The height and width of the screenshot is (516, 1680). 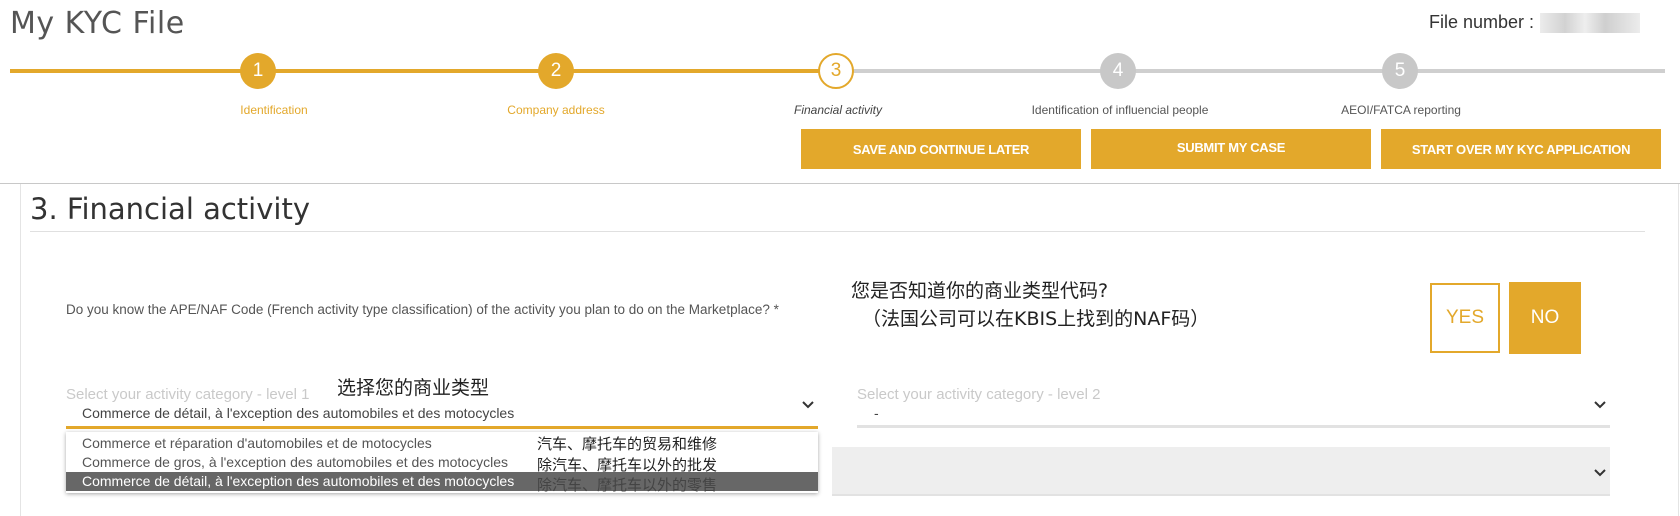 What do you see at coordinates (1233, 426) in the screenshot?
I see `category-level2-underline` at bounding box center [1233, 426].